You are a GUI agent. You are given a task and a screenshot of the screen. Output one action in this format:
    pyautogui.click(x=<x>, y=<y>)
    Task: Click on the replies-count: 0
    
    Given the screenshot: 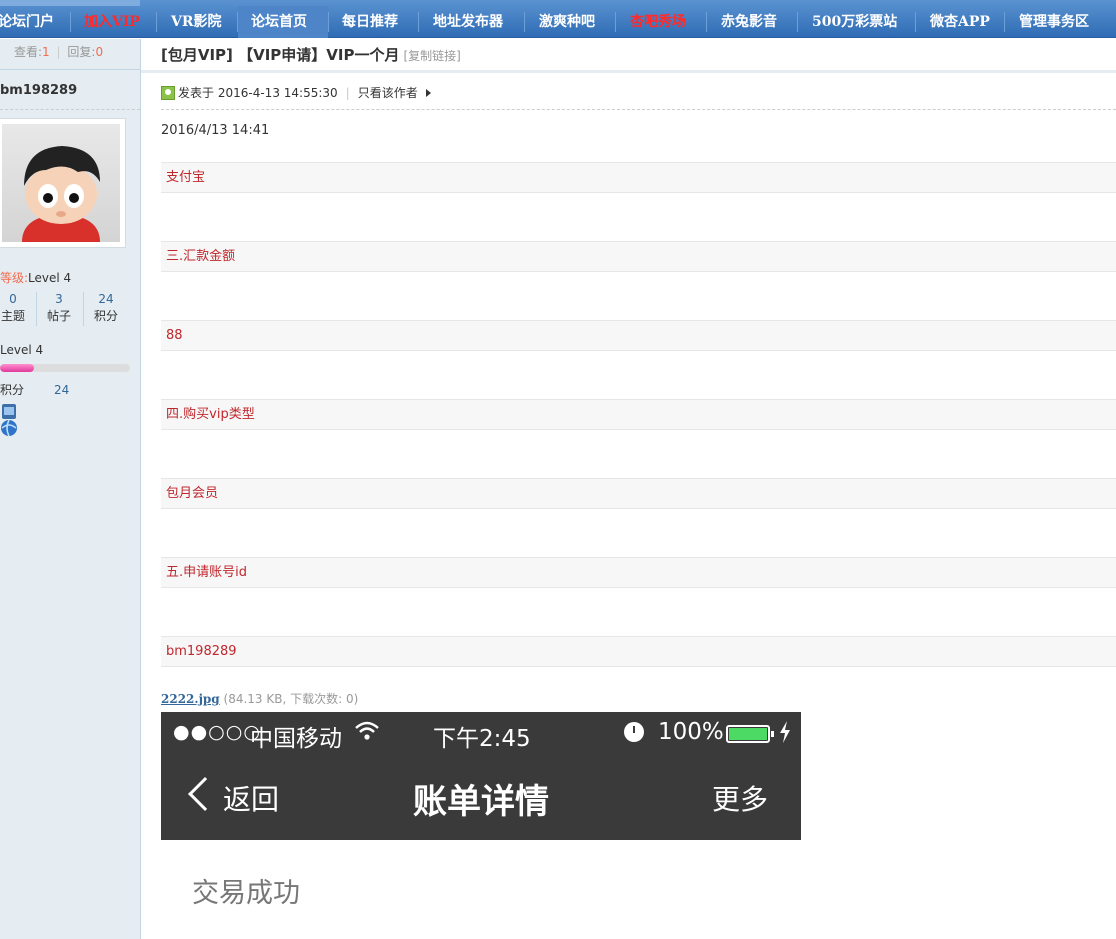 What is the action you would take?
    pyautogui.click(x=99, y=52)
    